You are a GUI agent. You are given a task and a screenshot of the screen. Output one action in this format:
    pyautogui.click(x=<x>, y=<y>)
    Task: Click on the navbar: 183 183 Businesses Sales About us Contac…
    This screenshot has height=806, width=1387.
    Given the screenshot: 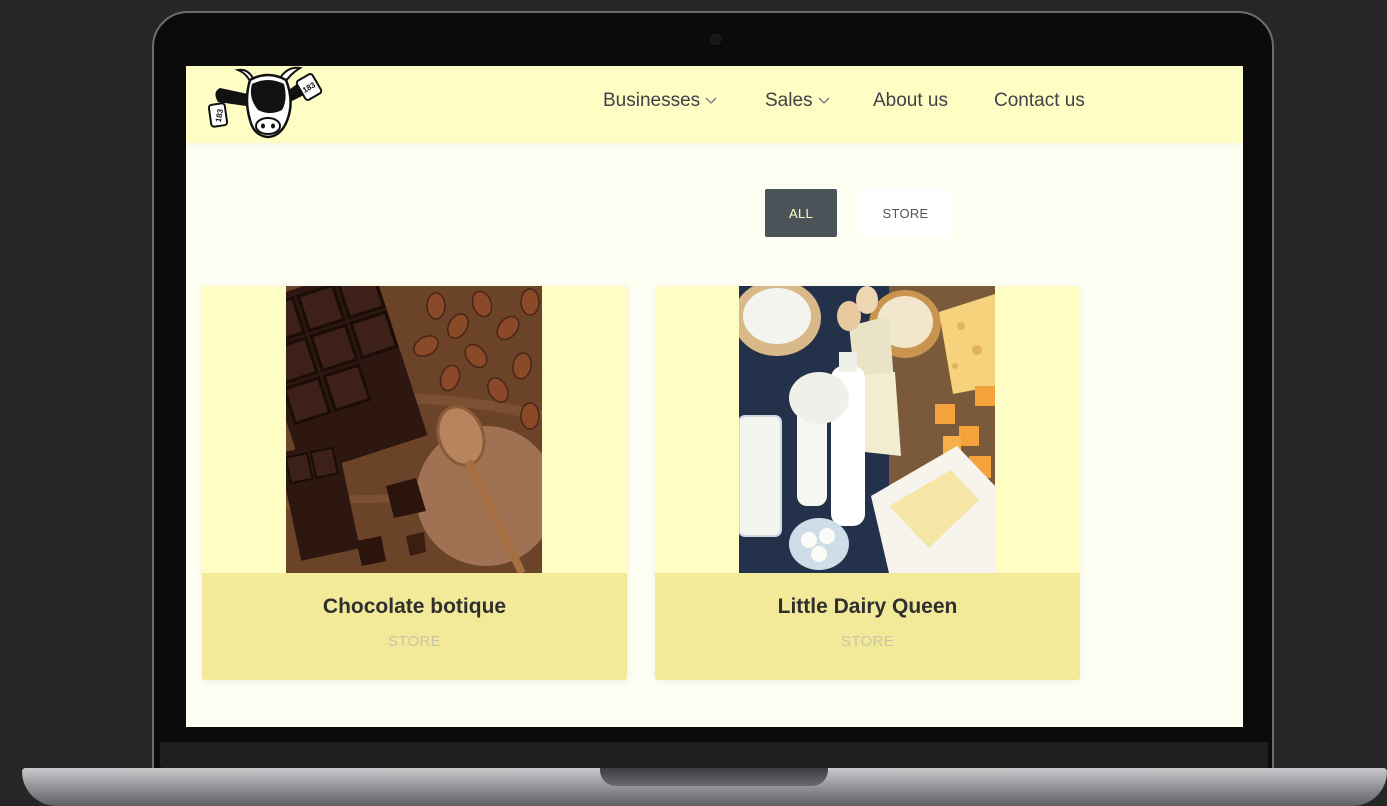 What is the action you would take?
    pyautogui.click(x=714, y=104)
    